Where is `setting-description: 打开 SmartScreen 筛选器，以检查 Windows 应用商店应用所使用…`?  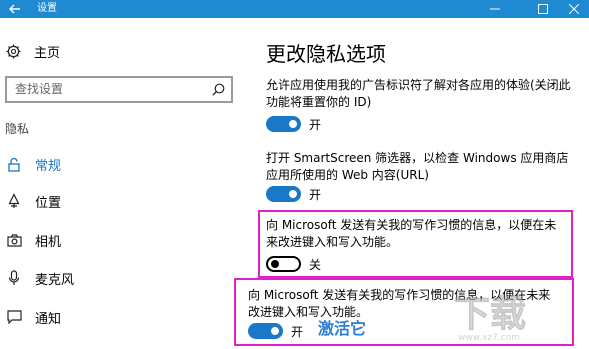 setting-description: 打开 SmartScreen 筛选器，以检查 Windows 应用商店应用所使用… is located at coordinates (417, 166).